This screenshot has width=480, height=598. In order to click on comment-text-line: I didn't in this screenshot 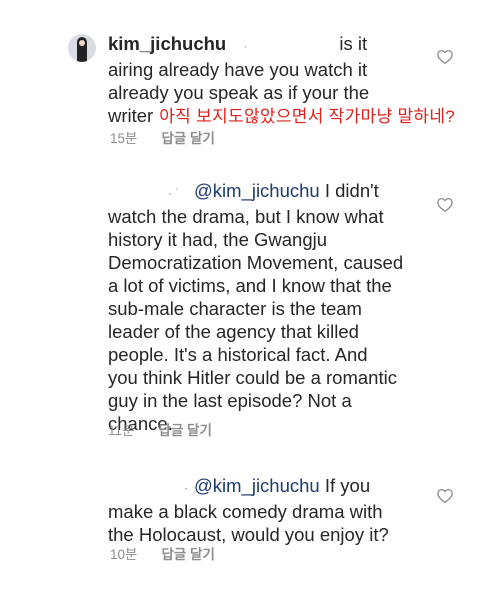, I will do `click(351, 190)`.